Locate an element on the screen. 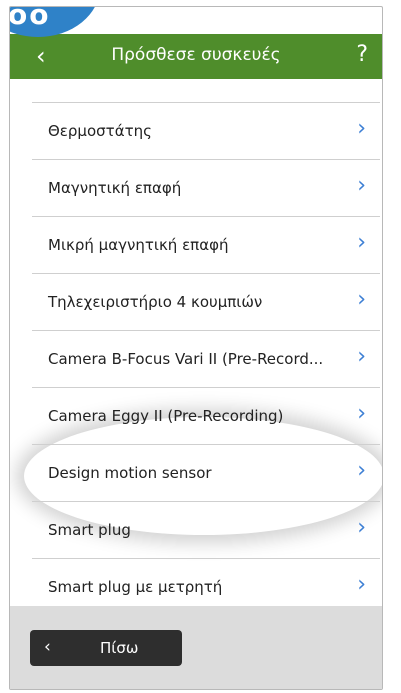 This screenshot has height=693, width=401. chevron-left-icon: ‹ is located at coordinates (47, 647).